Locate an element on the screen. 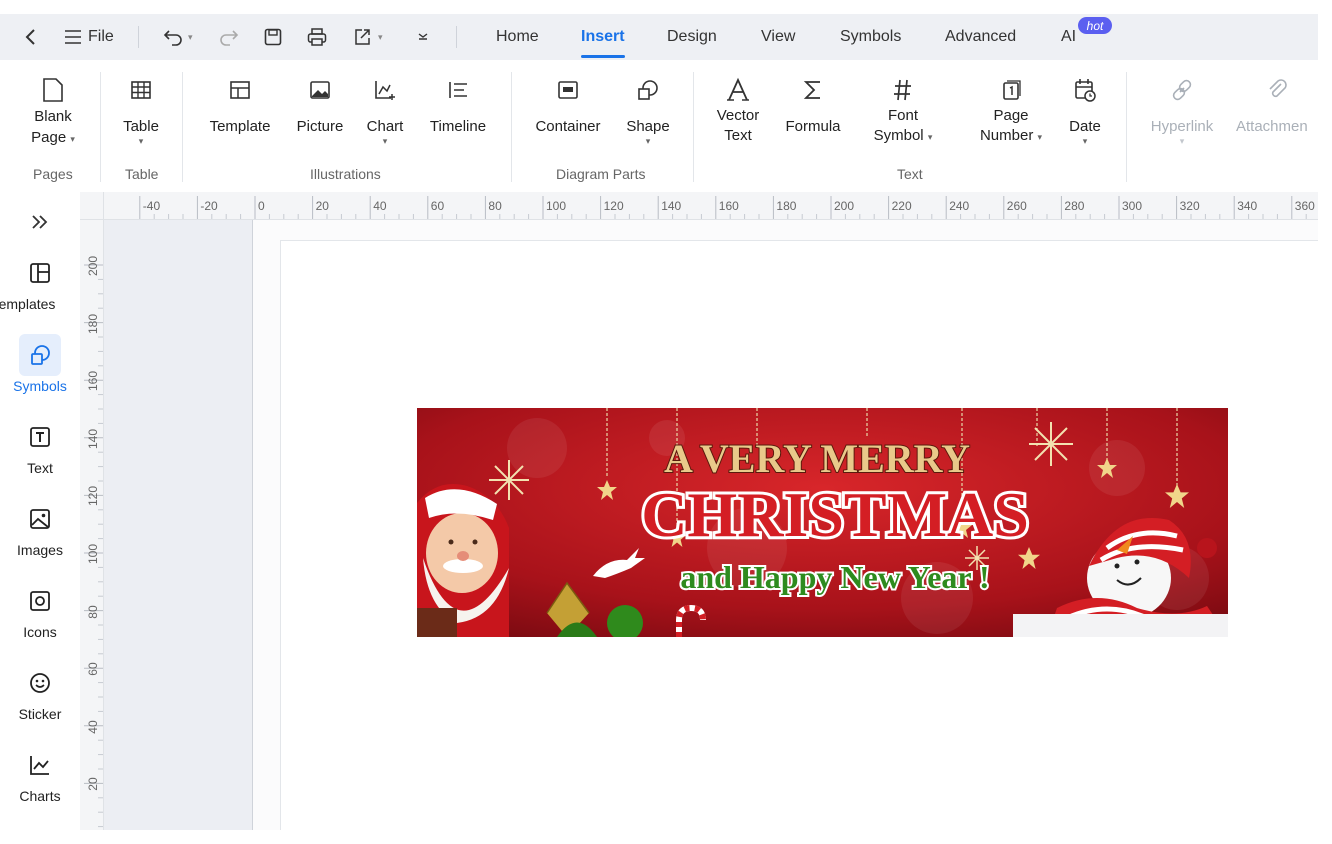 The width and height of the screenshot is (1332, 844). date-dropdown-icon: ▾ is located at coordinates (1085, 141).